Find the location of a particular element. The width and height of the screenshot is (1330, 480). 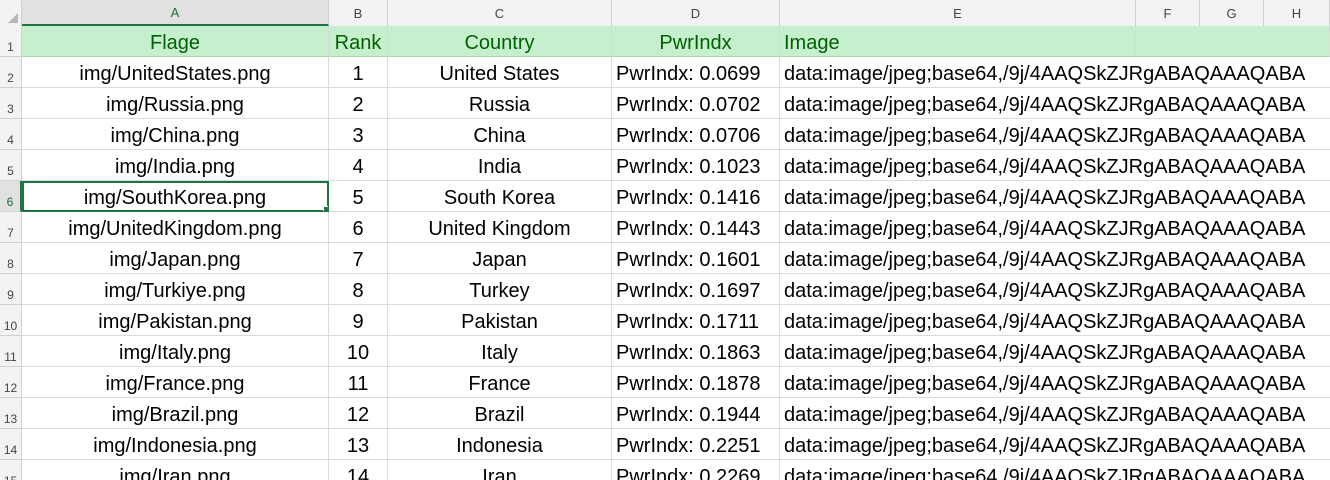

row-header: 8 is located at coordinates (11, 258).